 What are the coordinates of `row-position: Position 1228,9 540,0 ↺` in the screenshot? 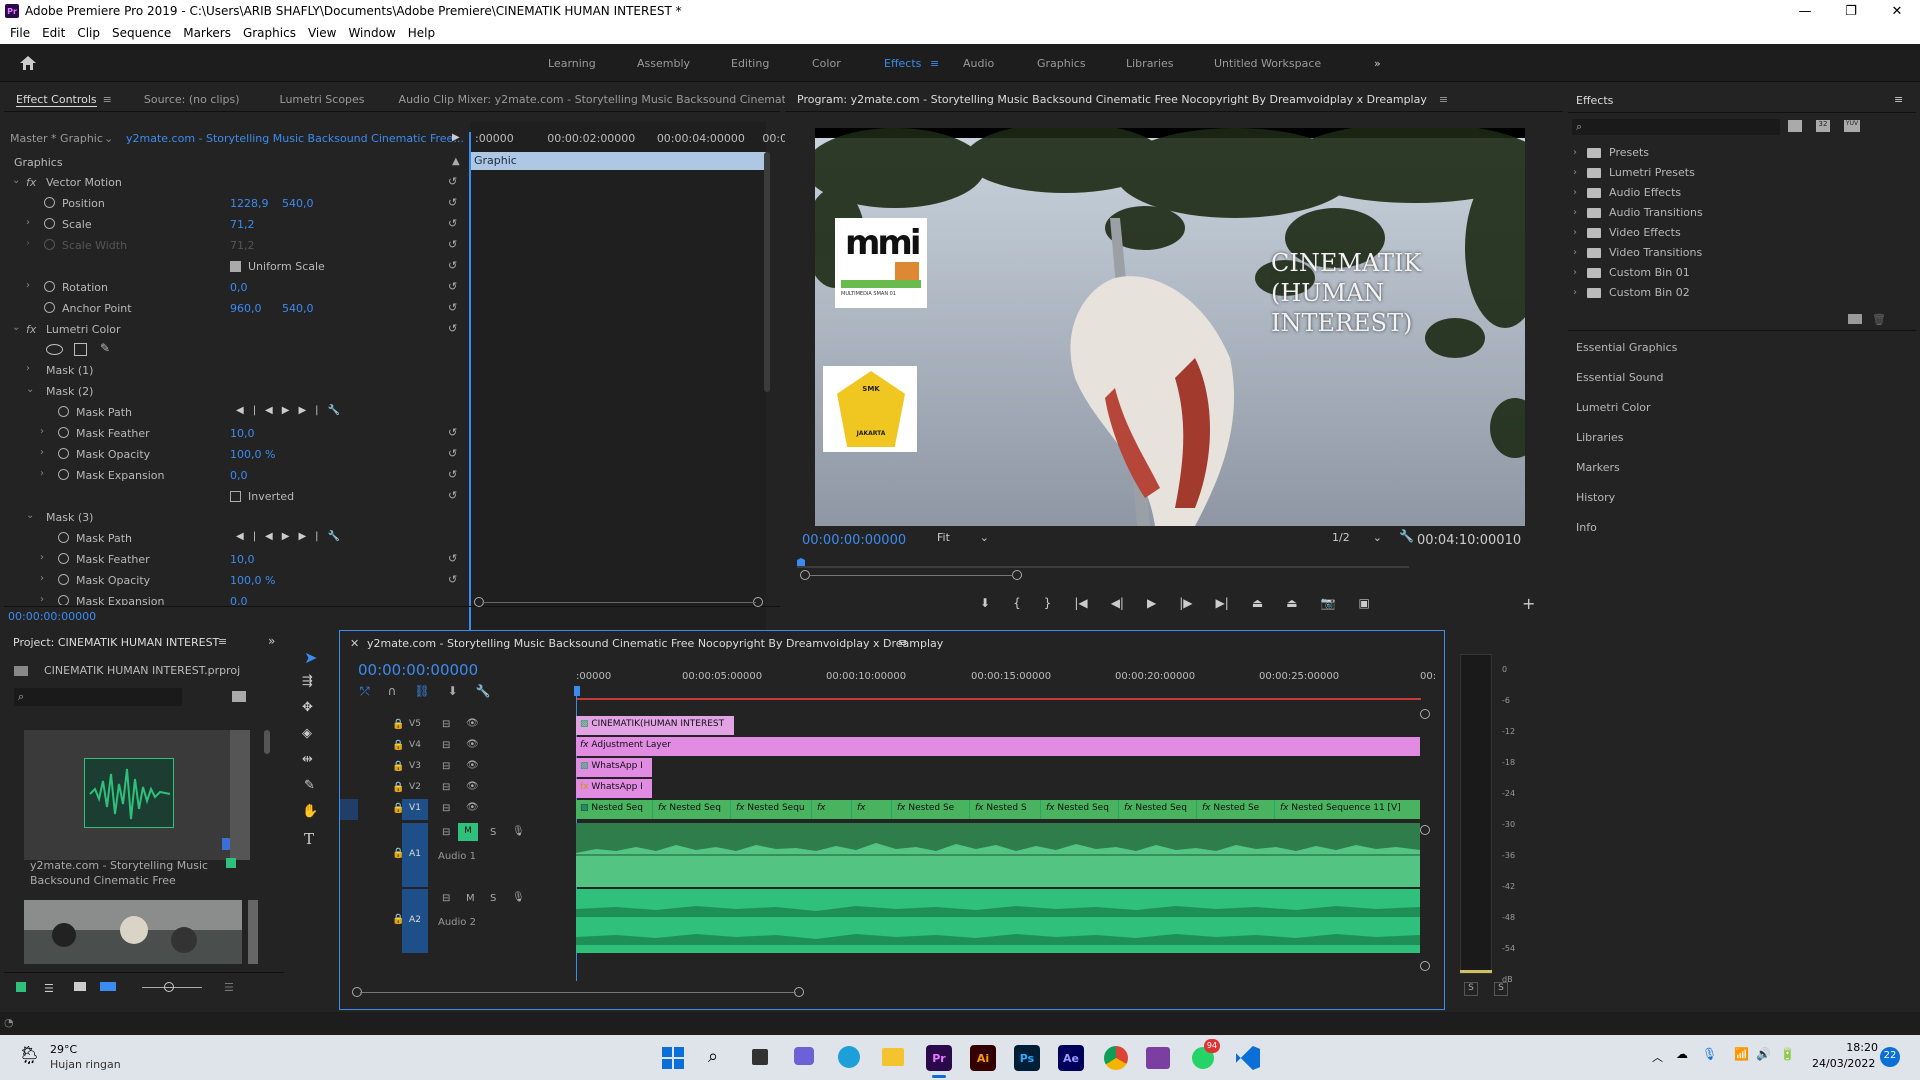 It's located at (235, 204).